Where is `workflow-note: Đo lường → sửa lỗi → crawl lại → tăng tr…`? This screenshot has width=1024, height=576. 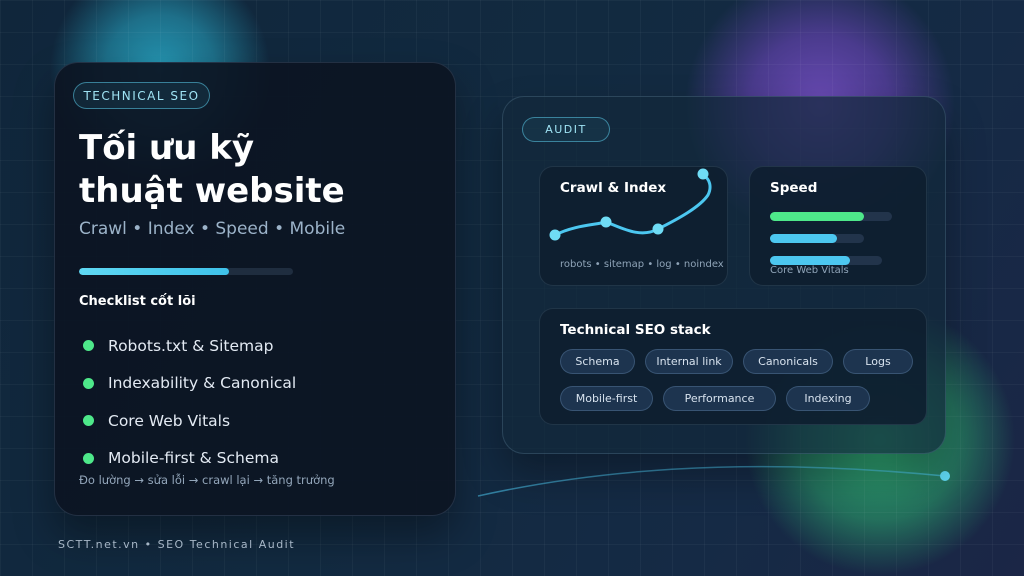 workflow-note: Đo lường → sửa lỗi → crawl lại → tăng tr… is located at coordinates (207, 480).